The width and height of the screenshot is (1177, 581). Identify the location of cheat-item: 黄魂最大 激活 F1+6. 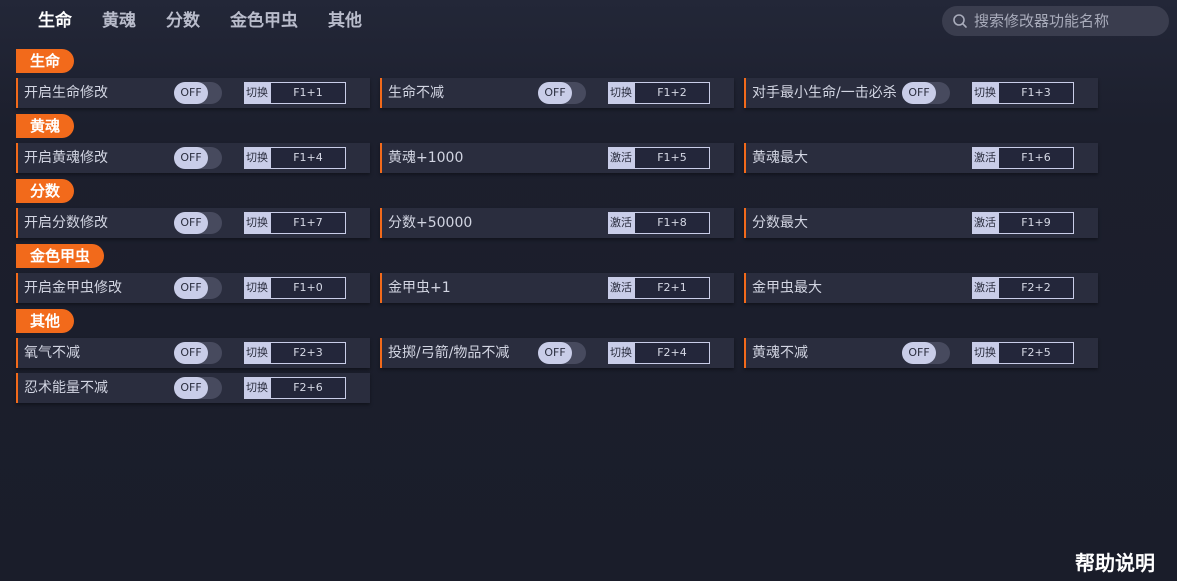
(921, 158).